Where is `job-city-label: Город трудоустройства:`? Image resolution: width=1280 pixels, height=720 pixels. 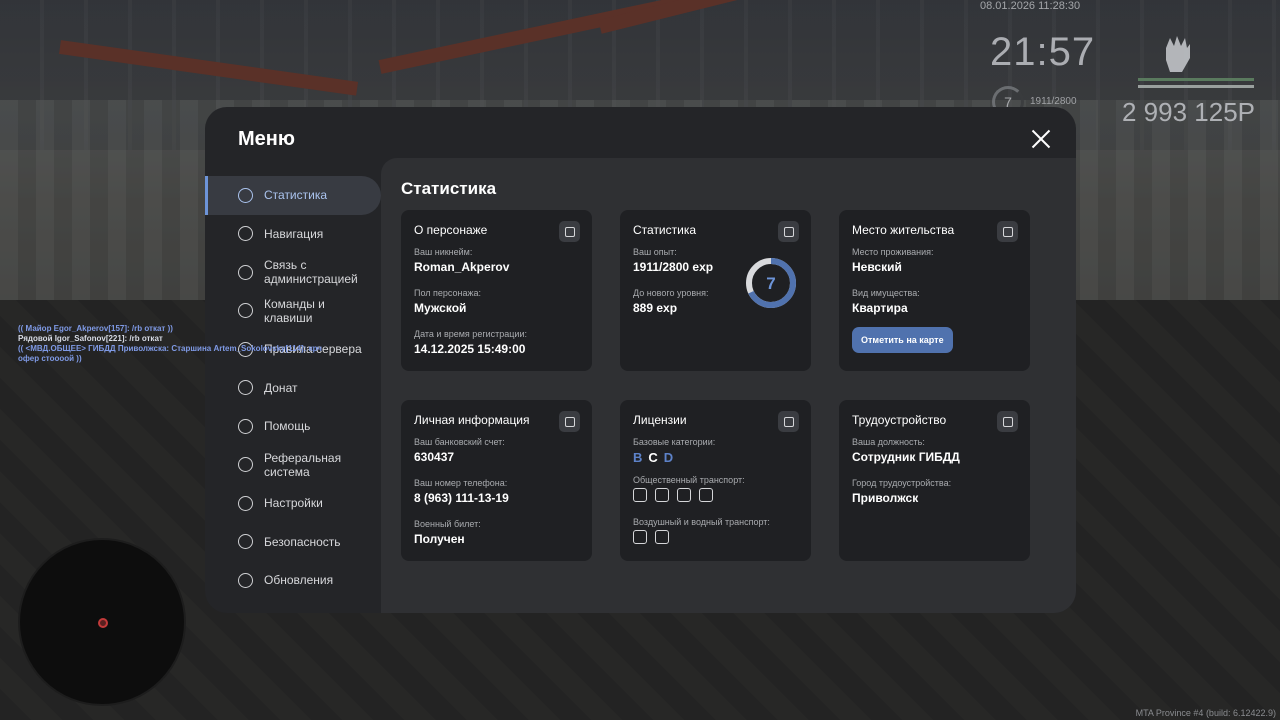 job-city-label: Город трудоустройства: is located at coordinates (902, 483).